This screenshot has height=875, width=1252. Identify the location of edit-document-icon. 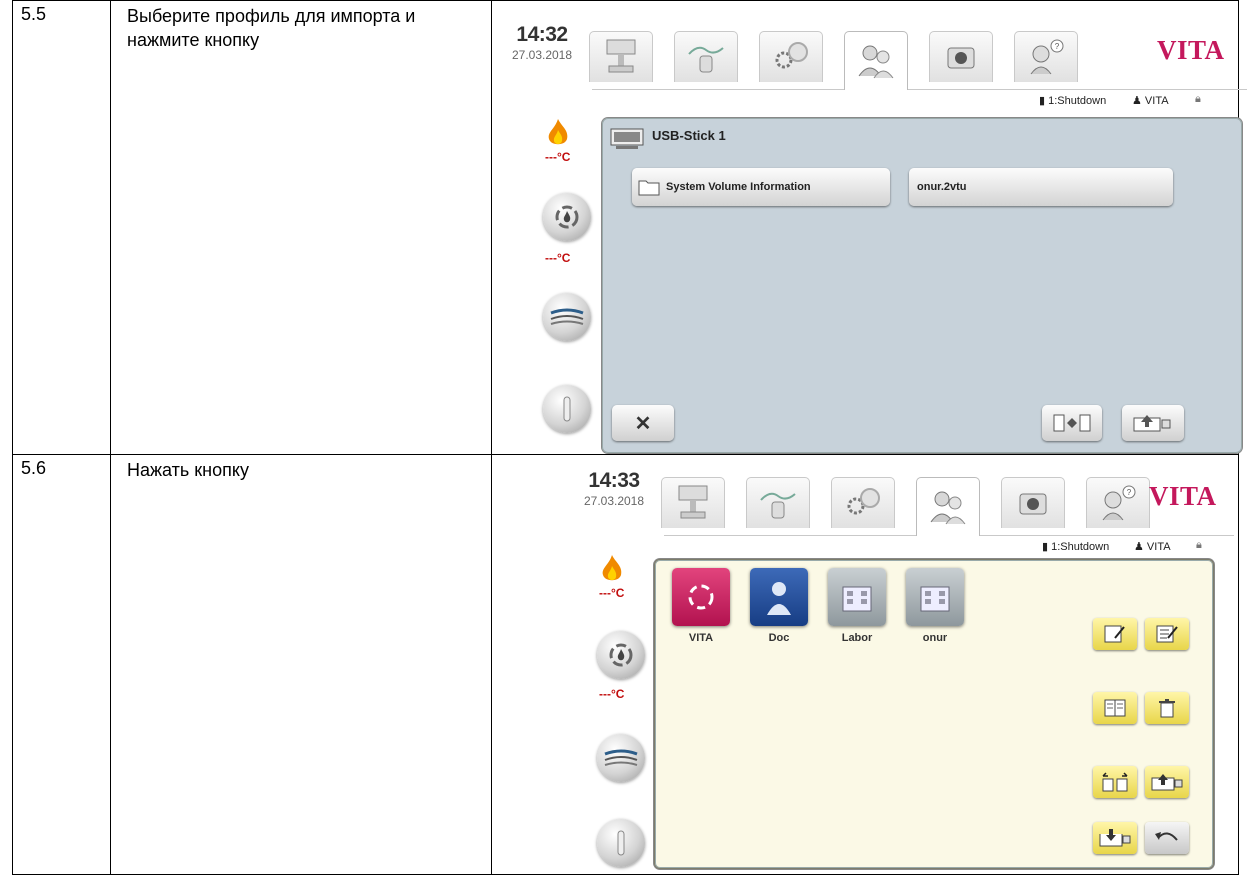
(1167, 634).